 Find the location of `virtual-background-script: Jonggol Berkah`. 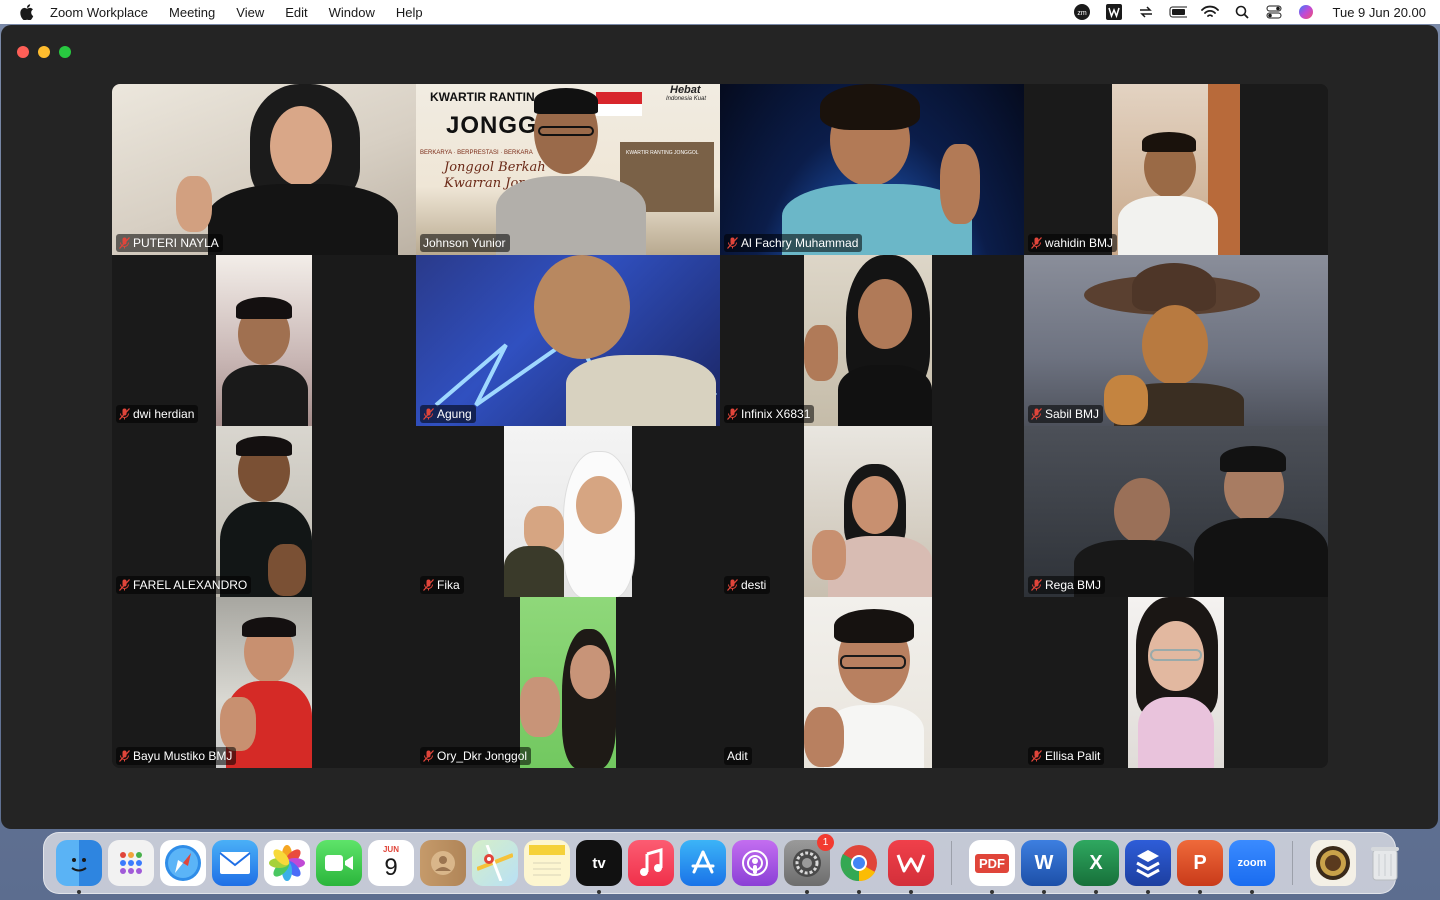

virtual-background-script: Jonggol Berkah is located at coordinates (495, 167).